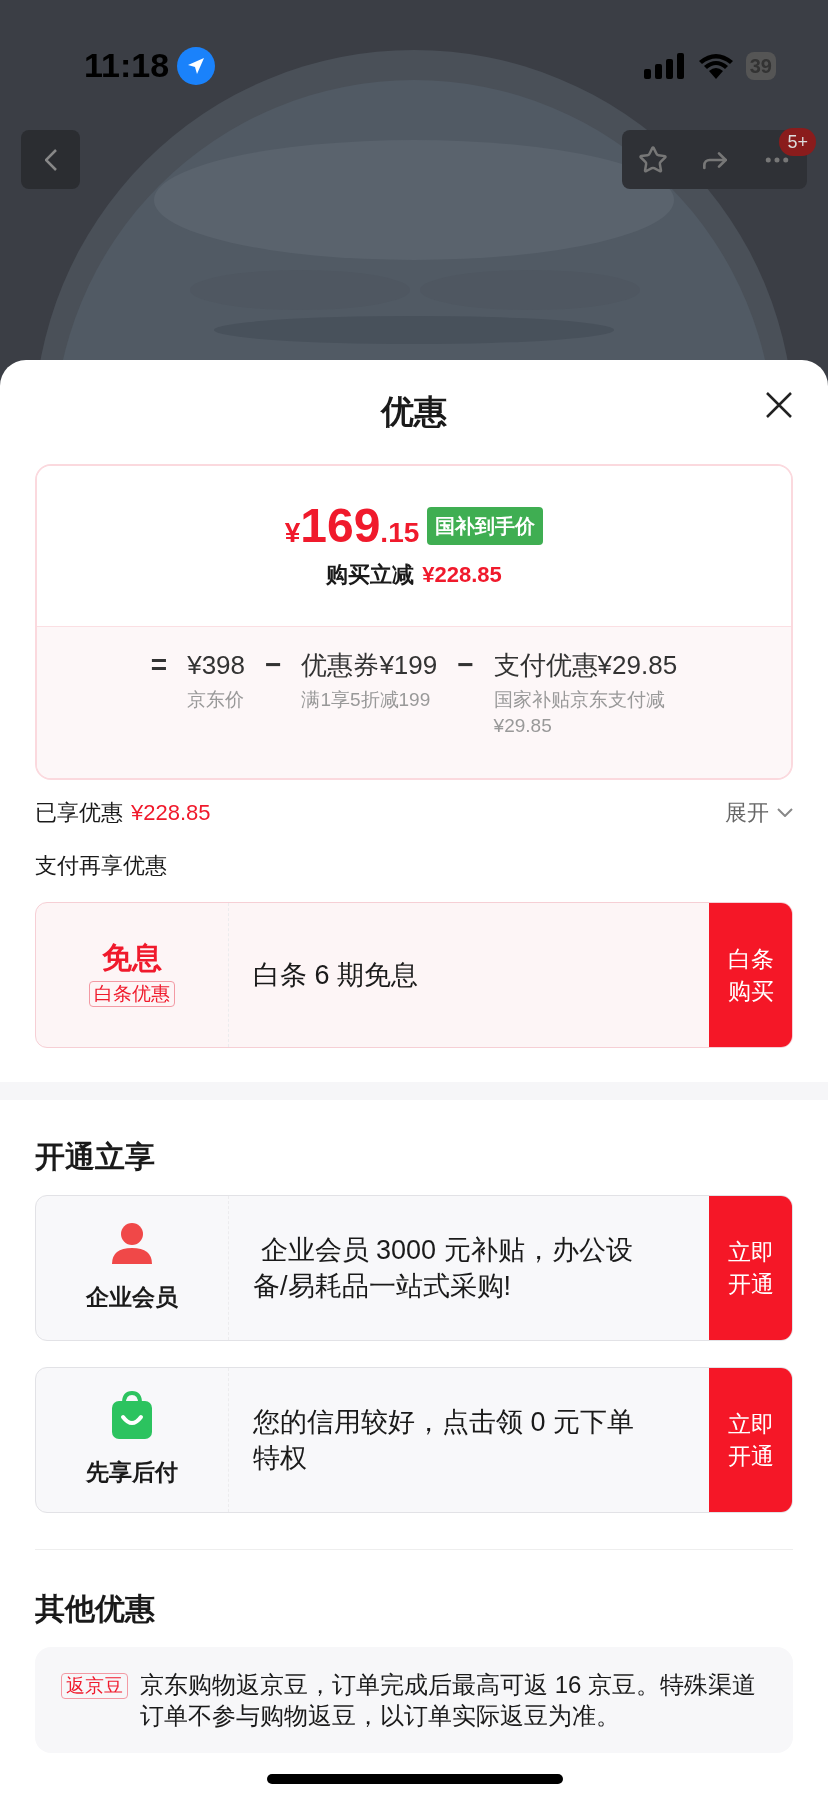  What do you see at coordinates (132, 958) in the screenshot?
I see `offer-headline: 免息` at bounding box center [132, 958].